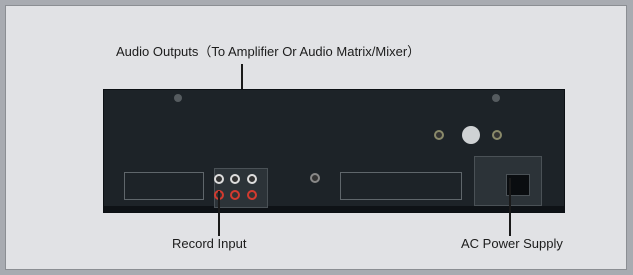 The height and width of the screenshot is (275, 633). I want to click on record-input-jack-left, so click(219, 179).